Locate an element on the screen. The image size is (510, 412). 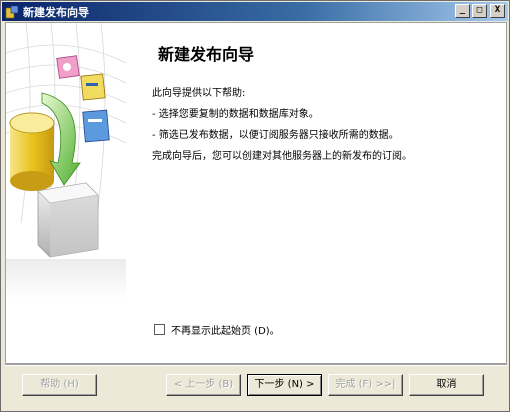
outro-text: 完成向导后，您可以创建对其他服务器上的新发布的订阅。 is located at coordinates (282, 156).